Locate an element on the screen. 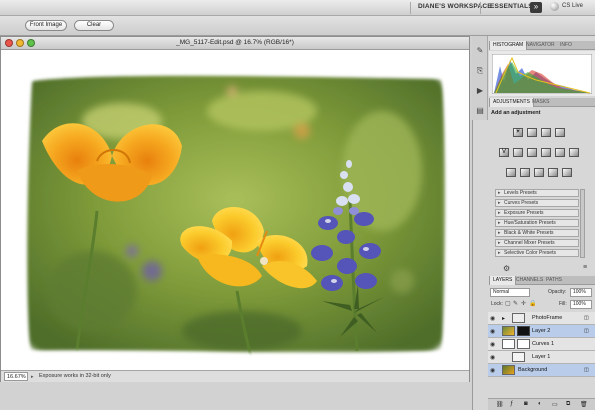 The height and width of the screenshot is (410, 595). black-white-icon is located at coordinates (546, 152).